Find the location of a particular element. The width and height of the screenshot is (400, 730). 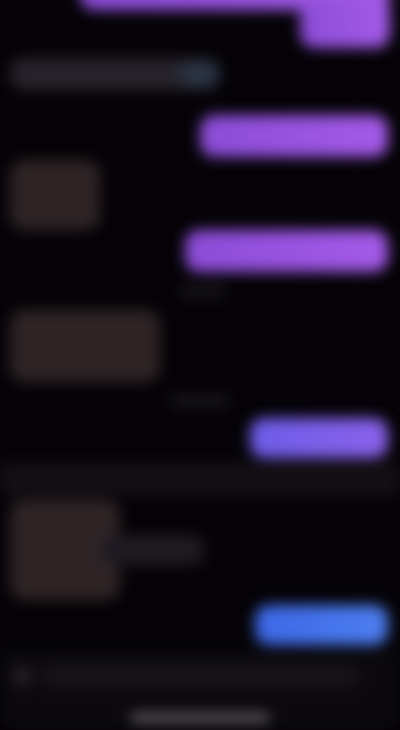

read-indicator is located at coordinates (200, 74).